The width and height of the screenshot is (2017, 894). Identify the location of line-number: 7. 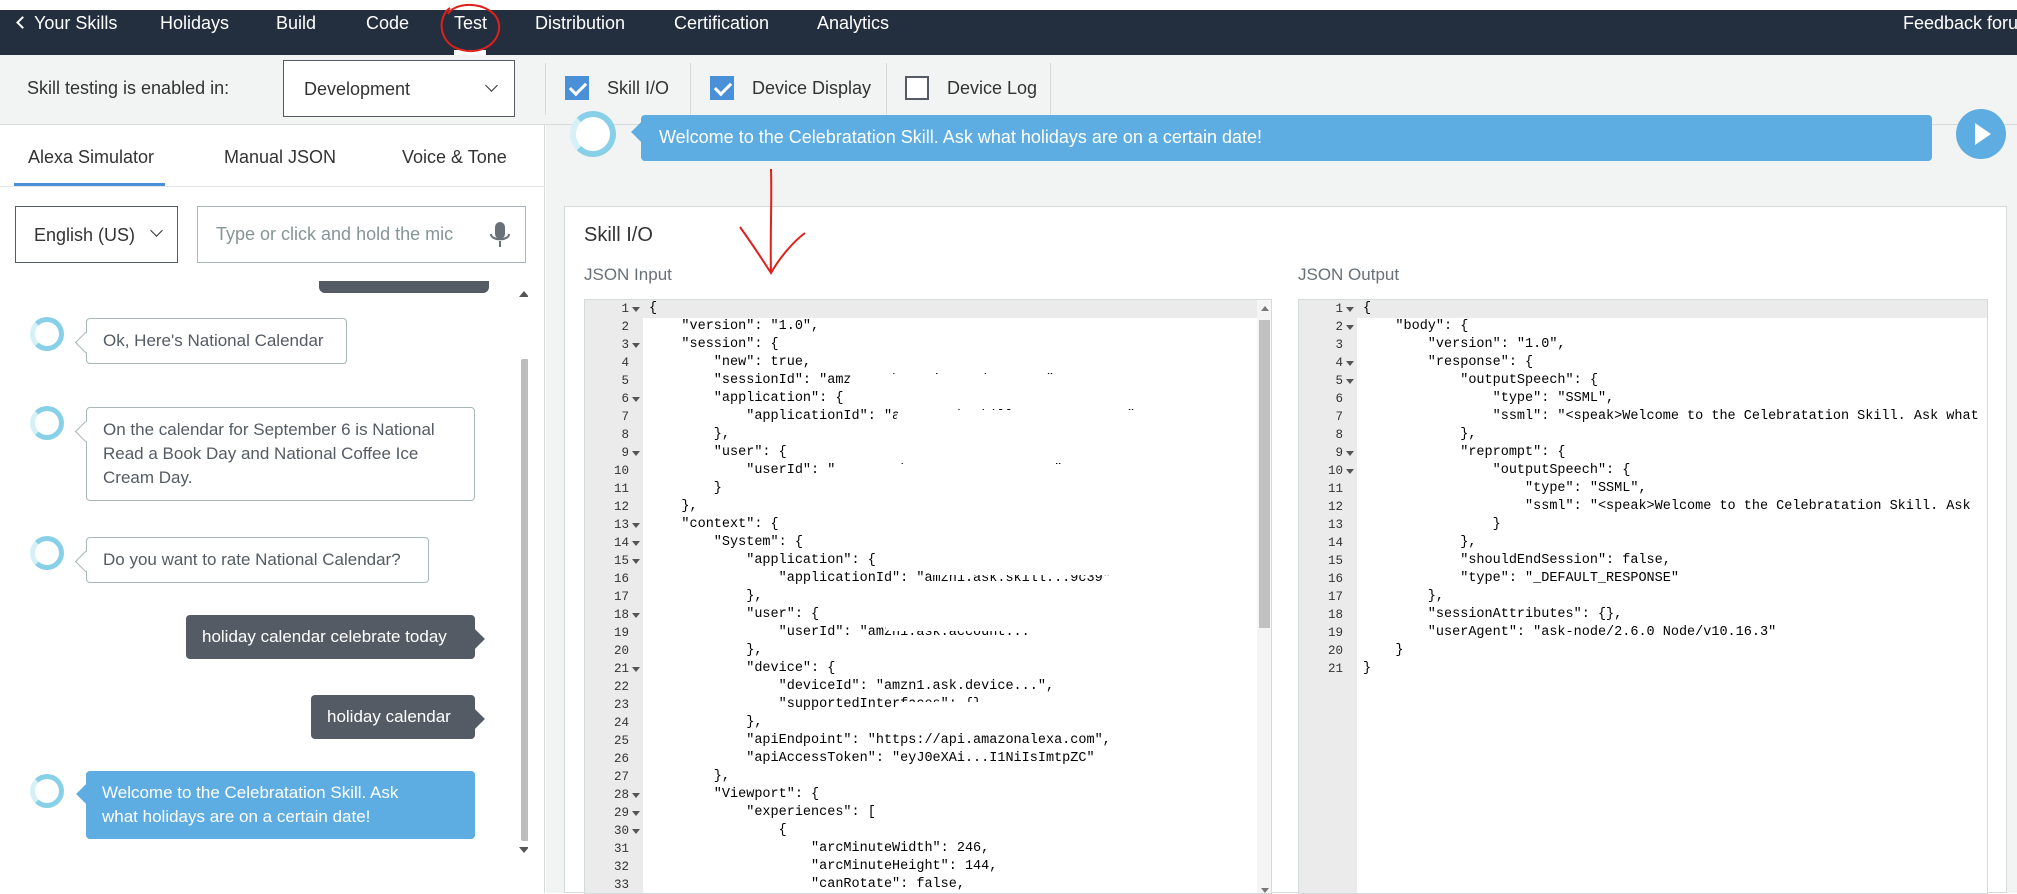
(1339, 417).